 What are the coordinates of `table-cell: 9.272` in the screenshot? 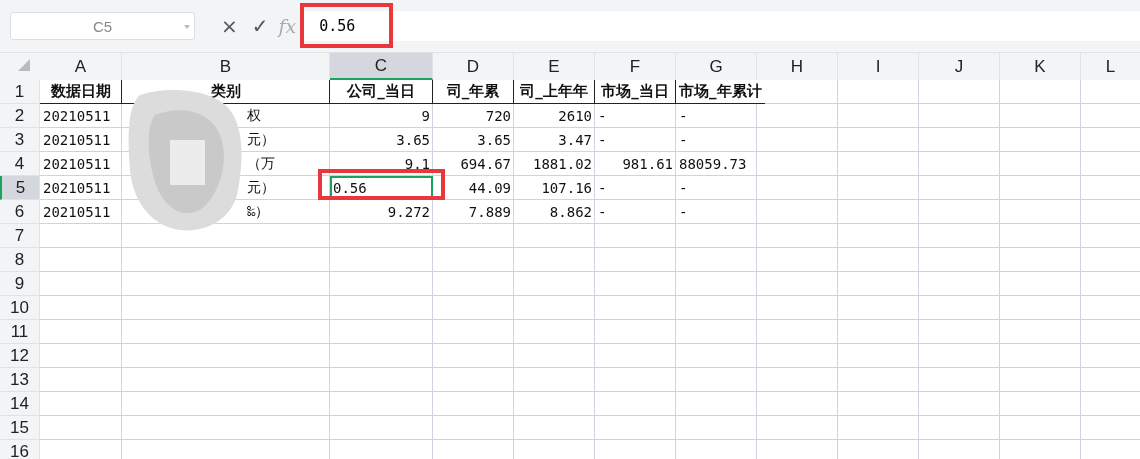 It's located at (381, 212).